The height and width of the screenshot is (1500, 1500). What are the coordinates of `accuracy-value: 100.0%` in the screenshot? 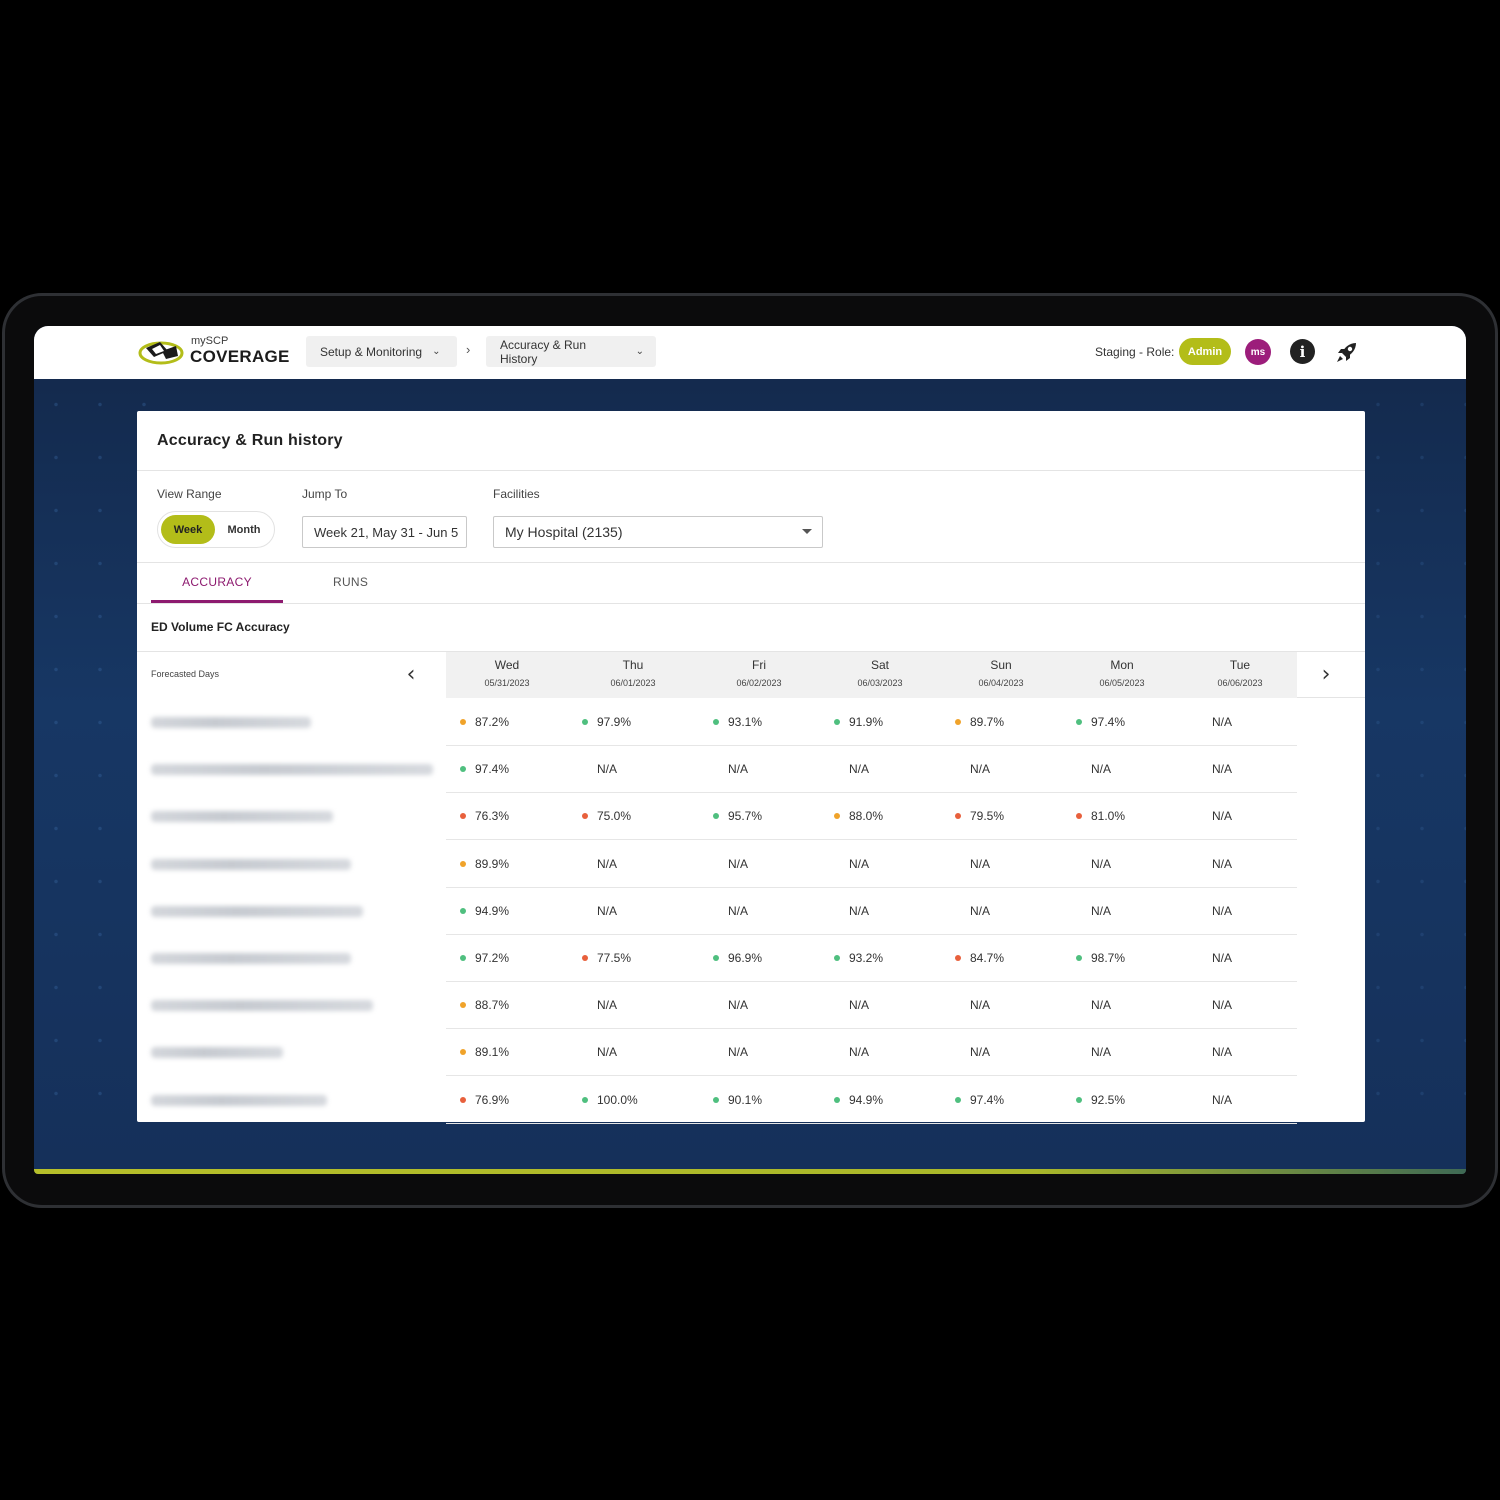 It's located at (617, 1099).